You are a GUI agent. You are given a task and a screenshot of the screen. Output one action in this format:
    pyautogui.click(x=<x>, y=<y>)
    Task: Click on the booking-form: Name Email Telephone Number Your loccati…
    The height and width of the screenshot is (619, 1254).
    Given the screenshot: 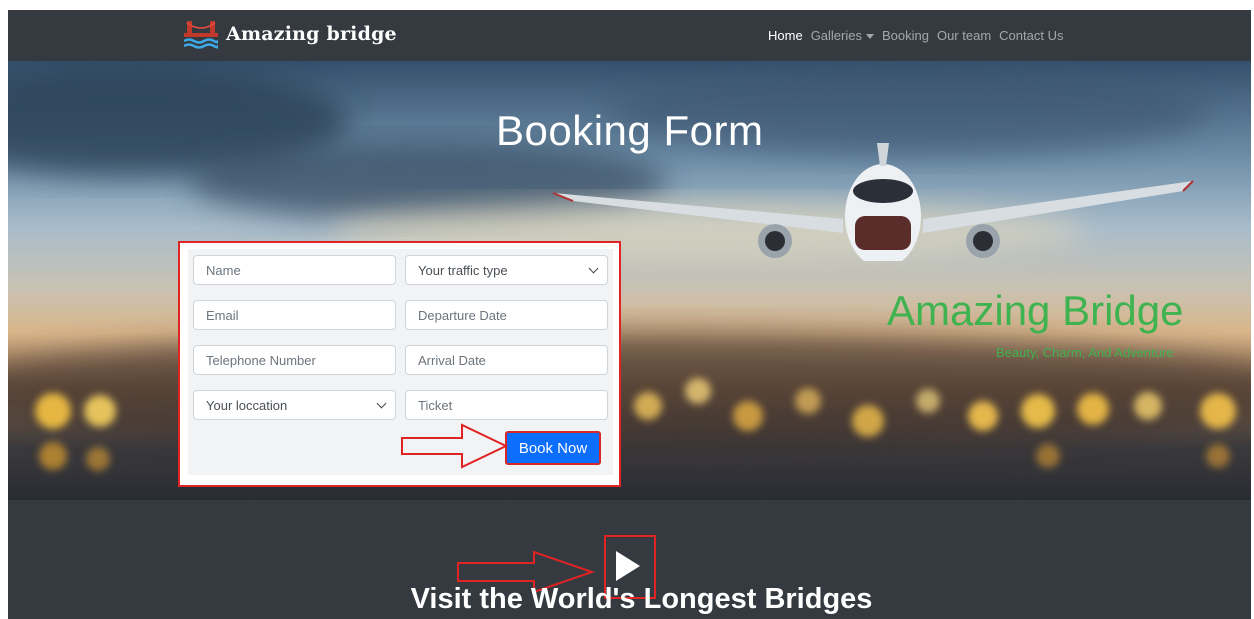 What is the action you would take?
    pyautogui.click(x=399, y=364)
    